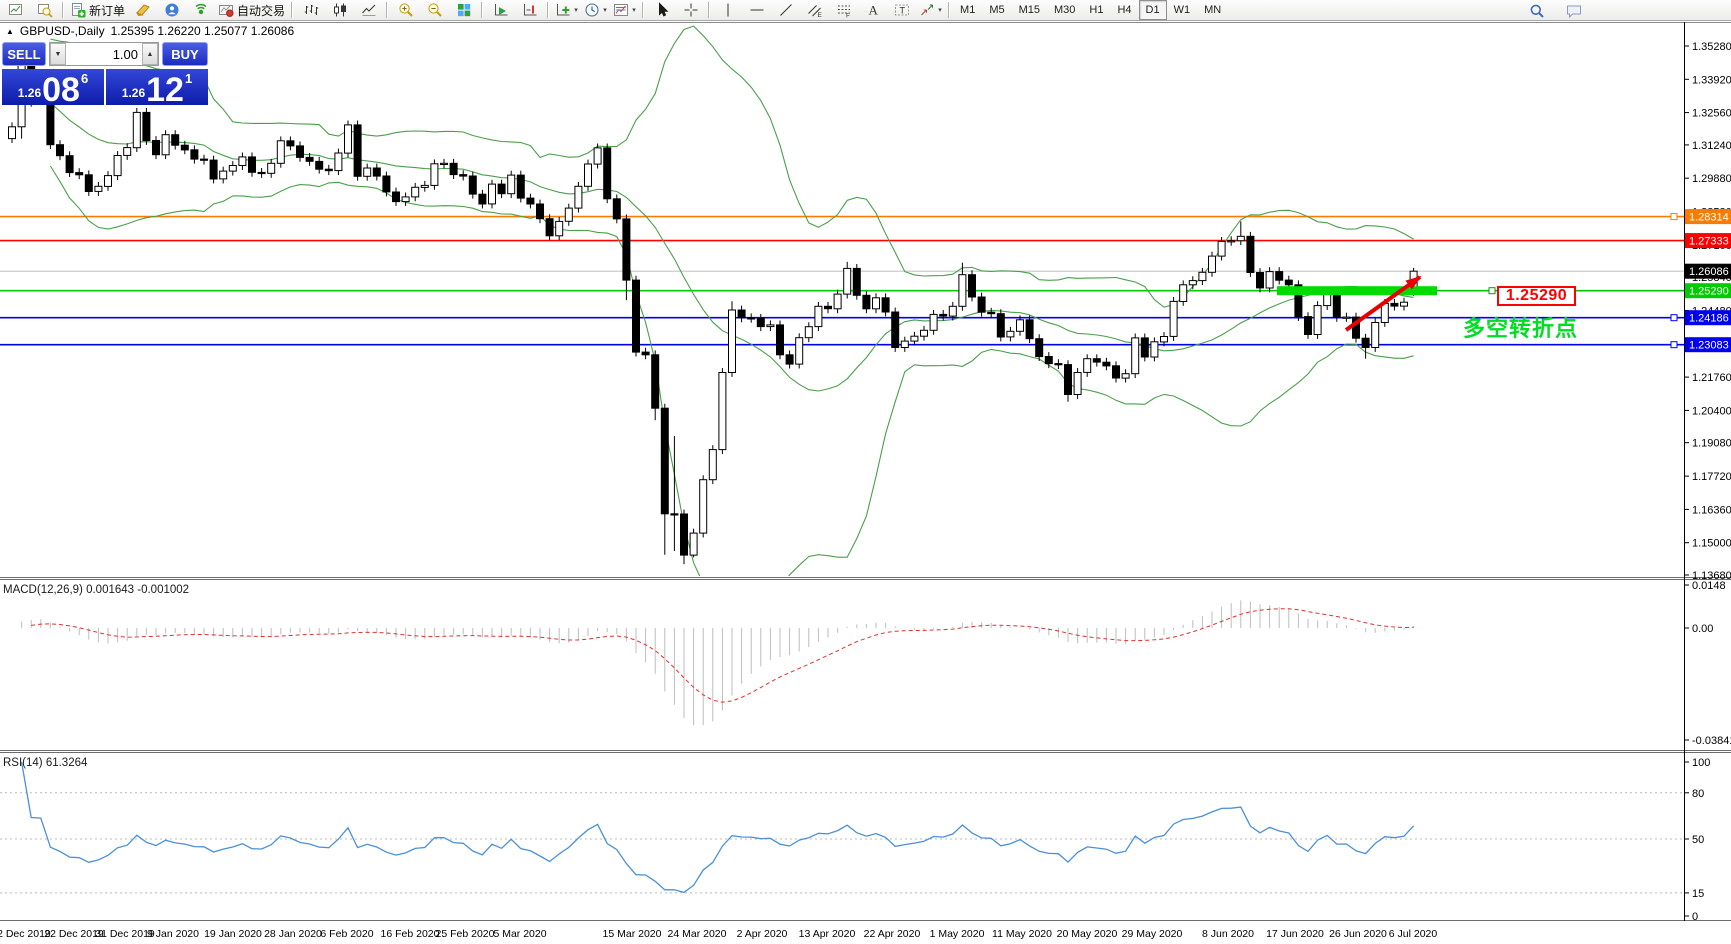  I want to click on templates-button: ▾, so click(624, 10).